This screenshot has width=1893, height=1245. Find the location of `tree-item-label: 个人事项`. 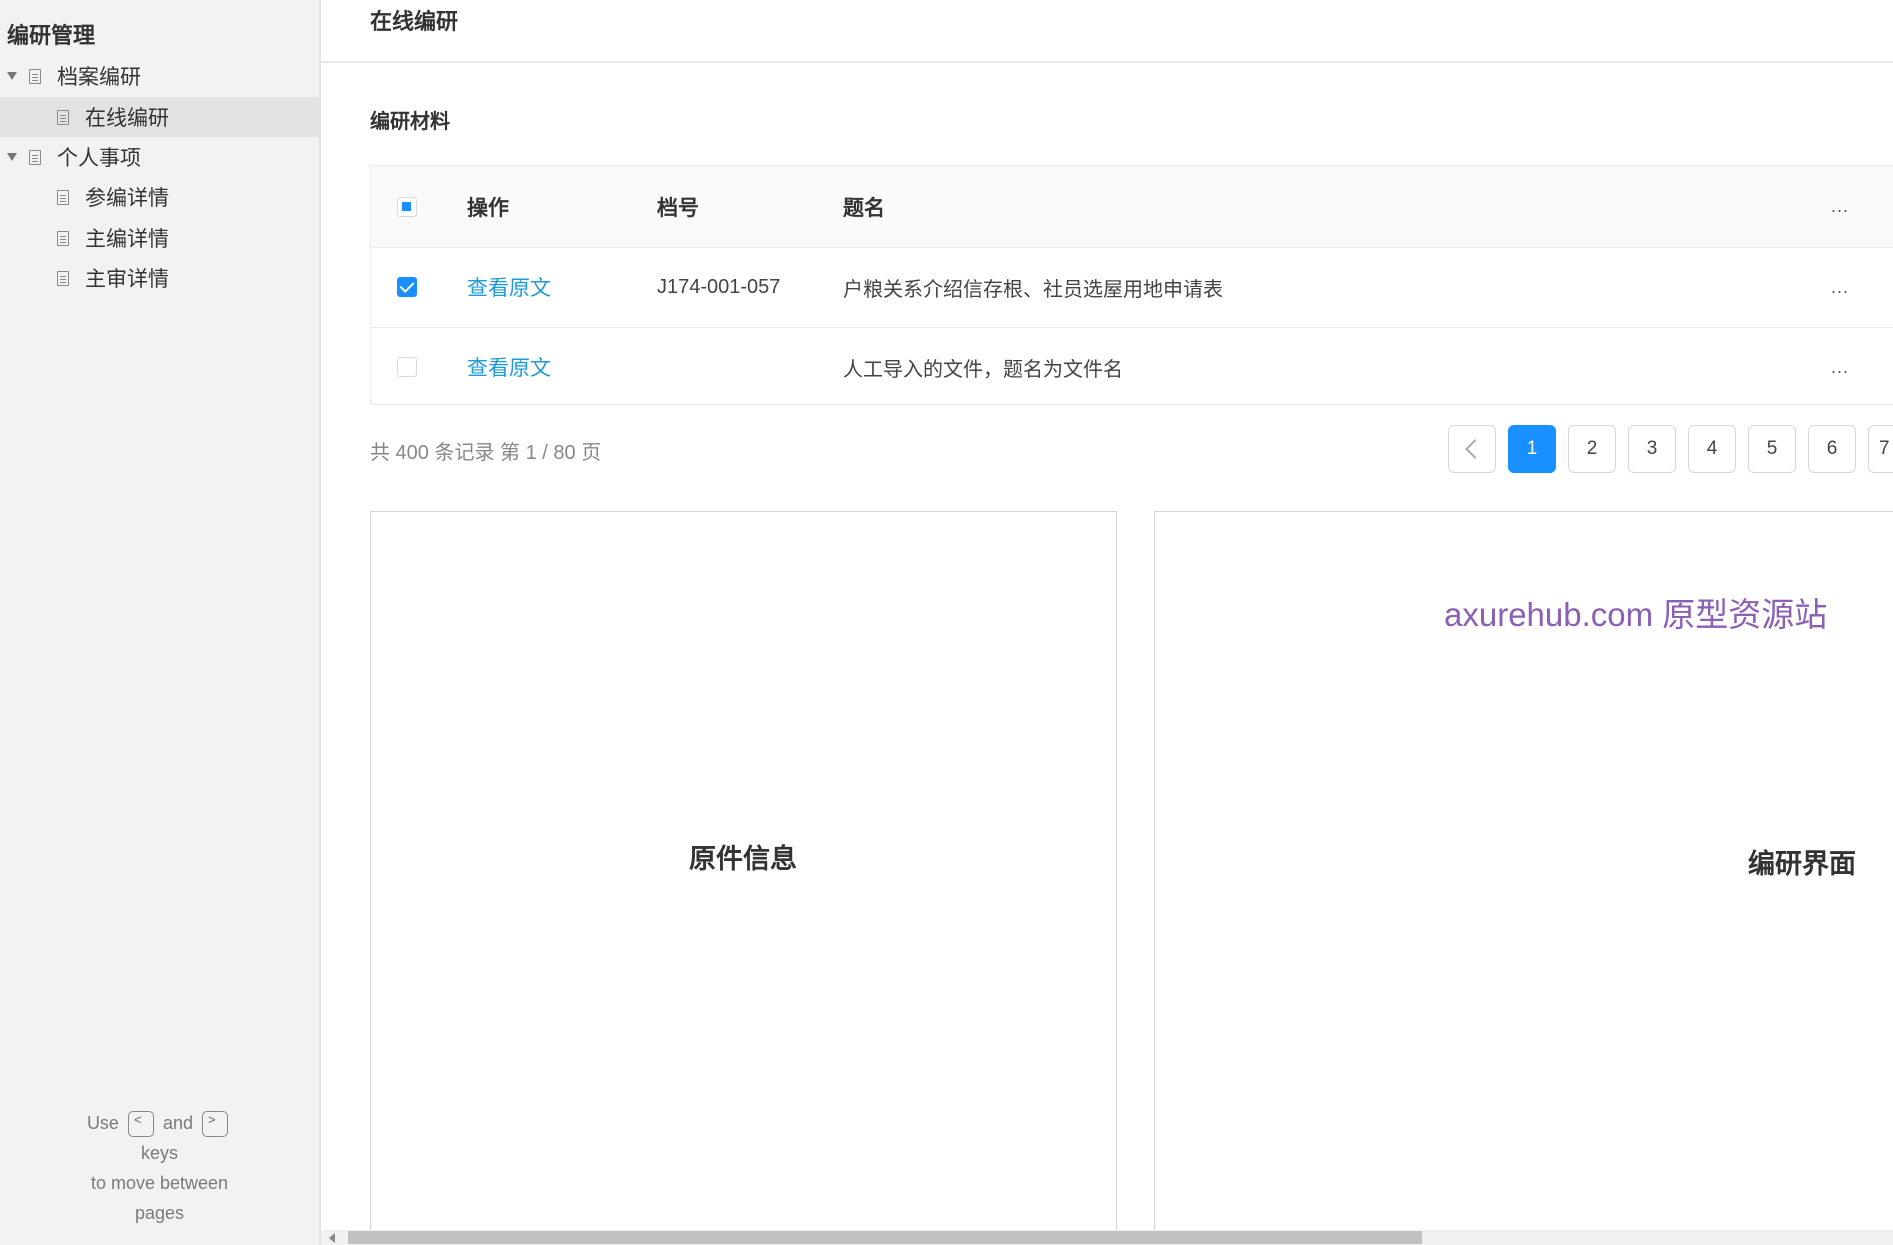

tree-item-label: 个人事项 is located at coordinates (99, 158).